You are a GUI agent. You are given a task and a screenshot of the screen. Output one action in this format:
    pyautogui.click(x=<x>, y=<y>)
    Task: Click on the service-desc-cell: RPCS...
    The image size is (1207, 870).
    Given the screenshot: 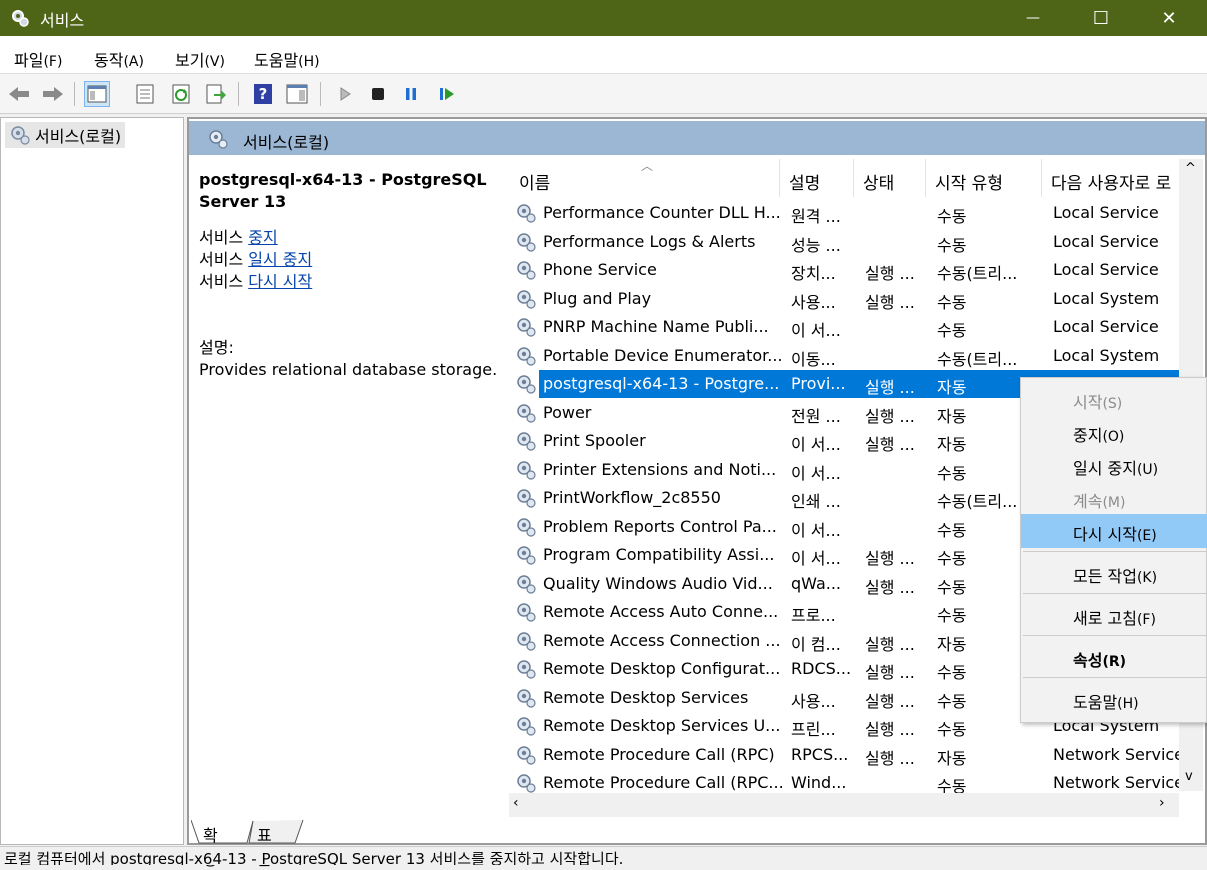 What is the action you would take?
    pyautogui.click(x=820, y=754)
    